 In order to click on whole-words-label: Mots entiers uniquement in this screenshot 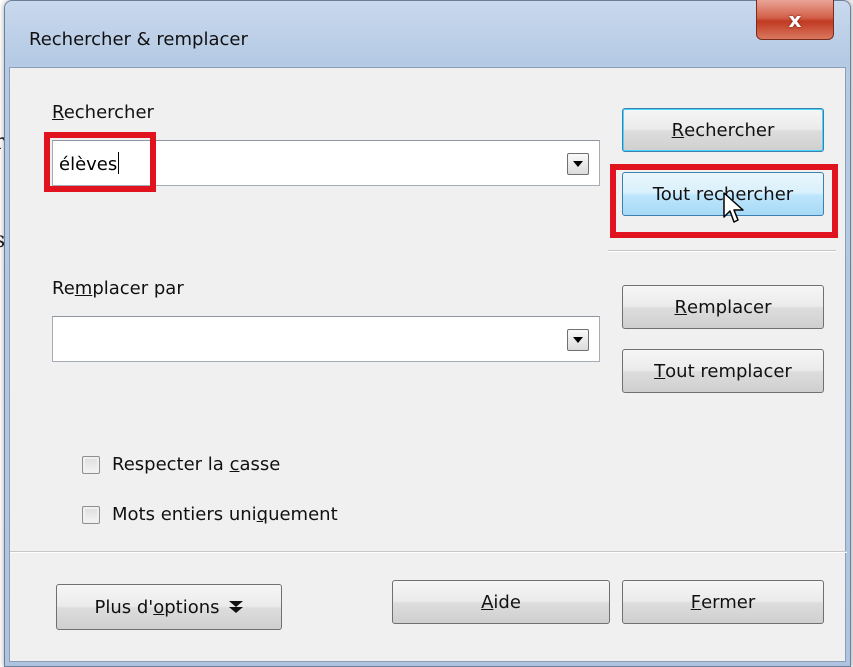, I will do `click(225, 514)`.